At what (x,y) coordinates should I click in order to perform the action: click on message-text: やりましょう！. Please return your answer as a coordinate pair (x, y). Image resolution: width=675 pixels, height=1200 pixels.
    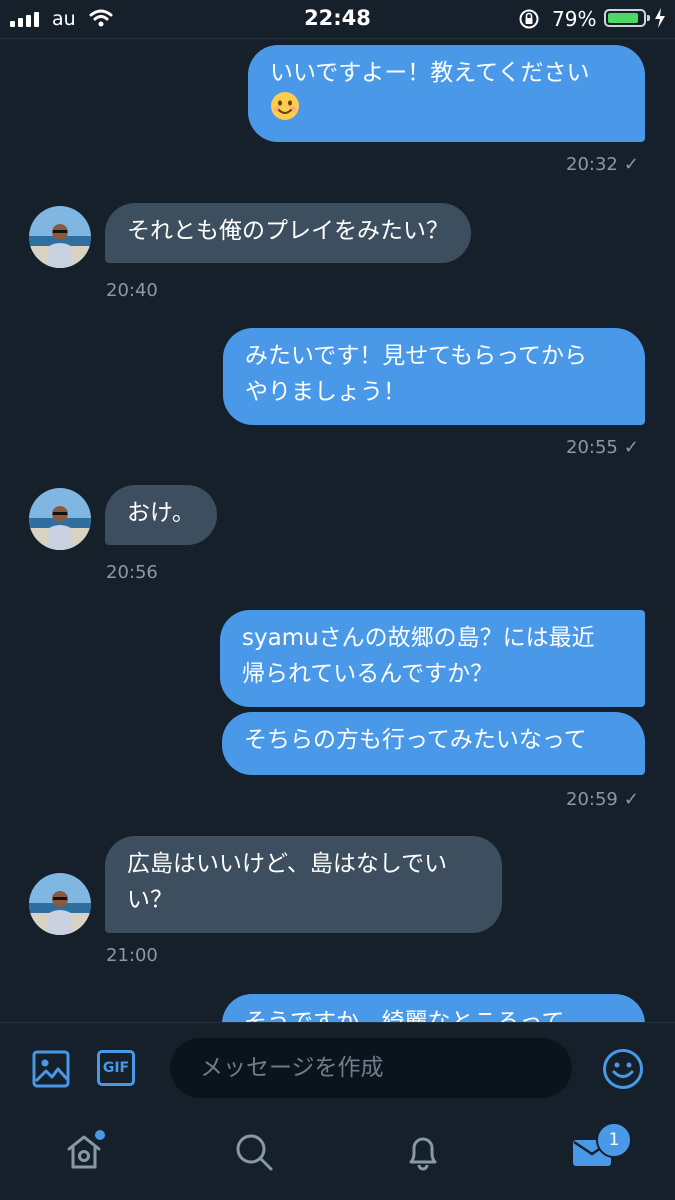
    Looking at the image, I should click on (325, 392).